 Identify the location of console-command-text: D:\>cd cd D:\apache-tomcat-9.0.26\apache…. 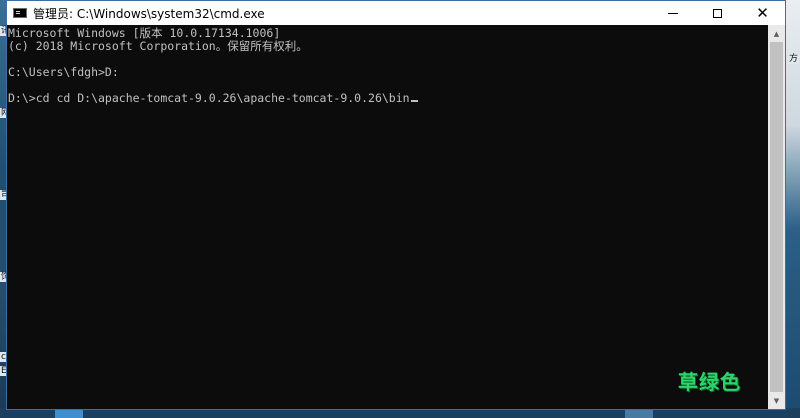
(209, 98).